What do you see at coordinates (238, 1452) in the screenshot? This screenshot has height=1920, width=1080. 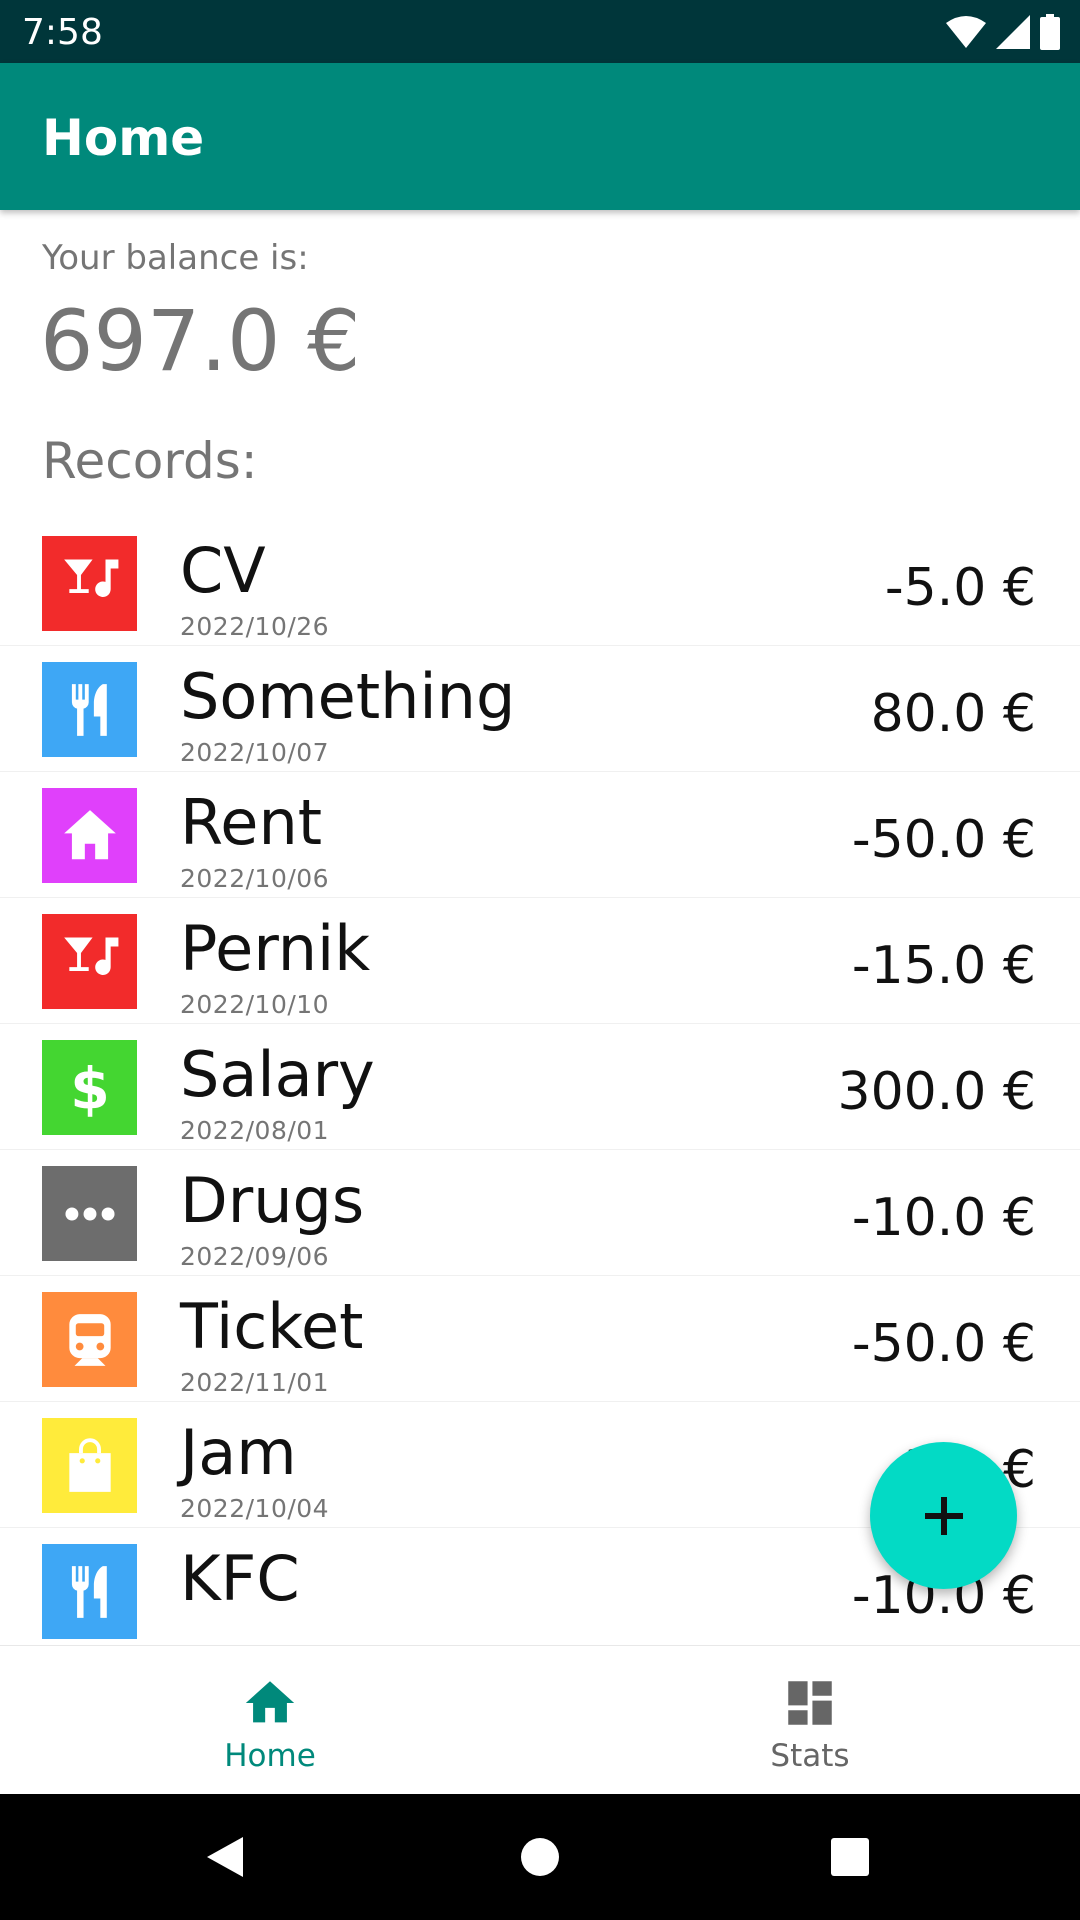 I see `record-name: Jam` at bounding box center [238, 1452].